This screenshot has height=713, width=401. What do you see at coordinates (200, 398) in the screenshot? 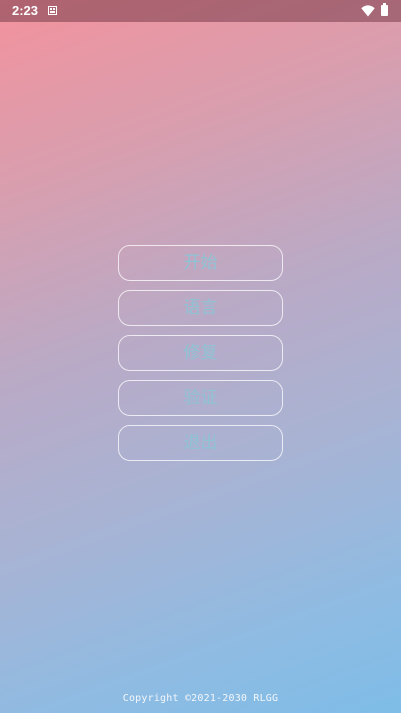
I see `verify-button: 验证` at bounding box center [200, 398].